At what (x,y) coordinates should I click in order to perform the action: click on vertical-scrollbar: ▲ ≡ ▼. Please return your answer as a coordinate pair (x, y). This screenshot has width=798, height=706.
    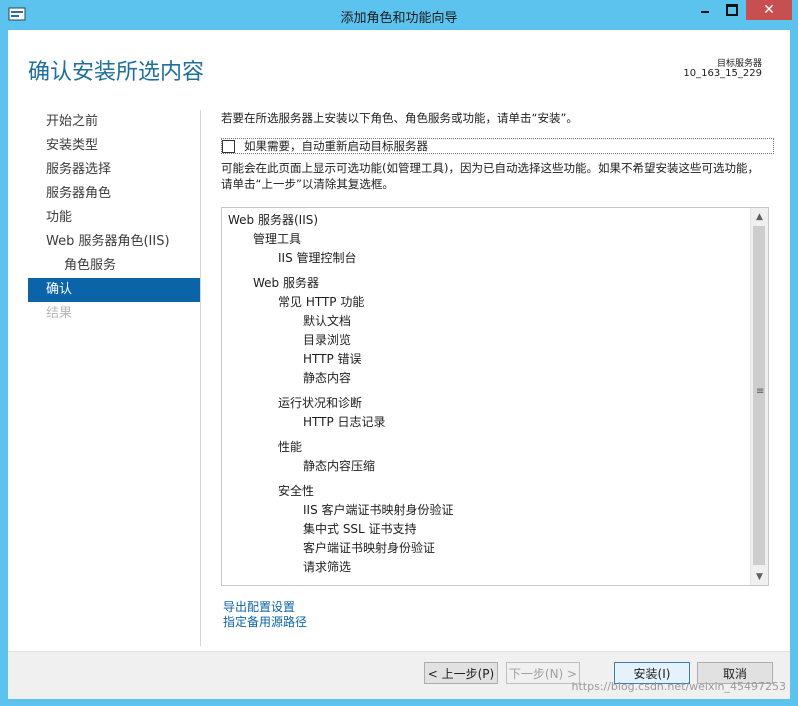
    Looking at the image, I should click on (759, 396).